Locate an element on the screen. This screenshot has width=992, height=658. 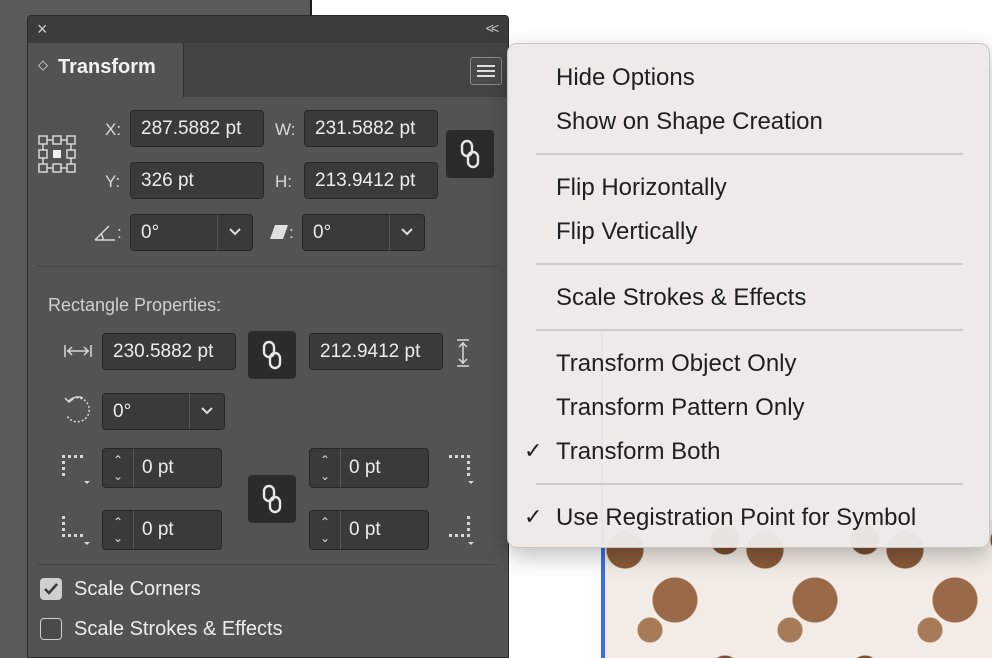
tab-expand-icon: ◇ is located at coordinates (43, 65).